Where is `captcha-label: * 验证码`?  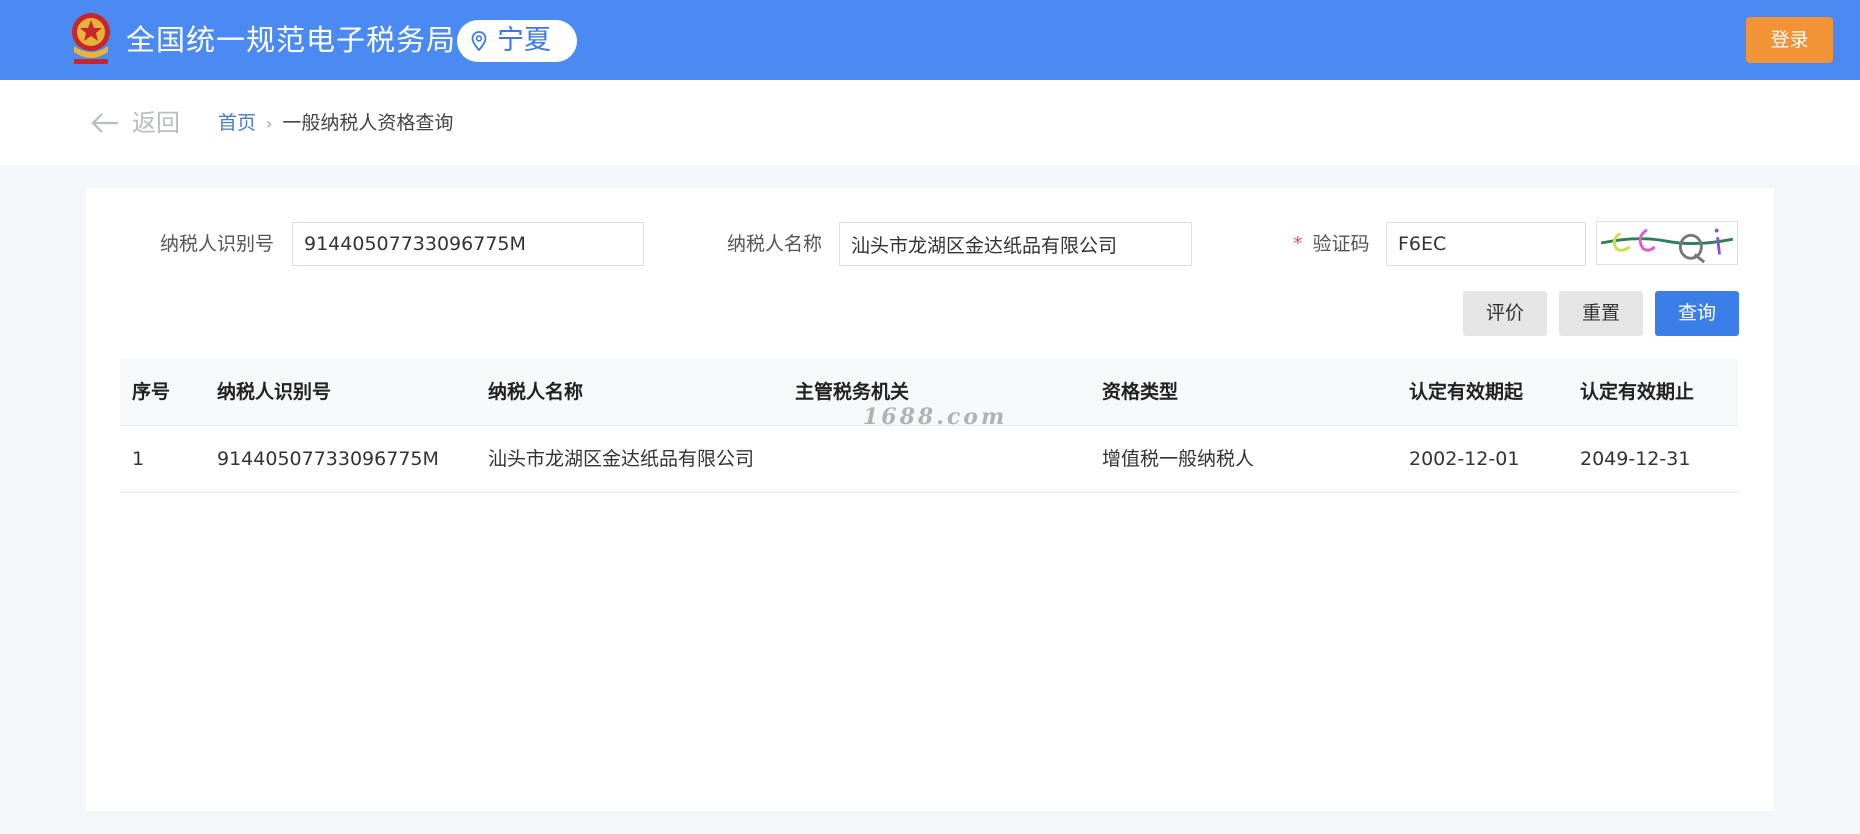 captcha-label: * 验证码 is located at coordinates (1331, 244).